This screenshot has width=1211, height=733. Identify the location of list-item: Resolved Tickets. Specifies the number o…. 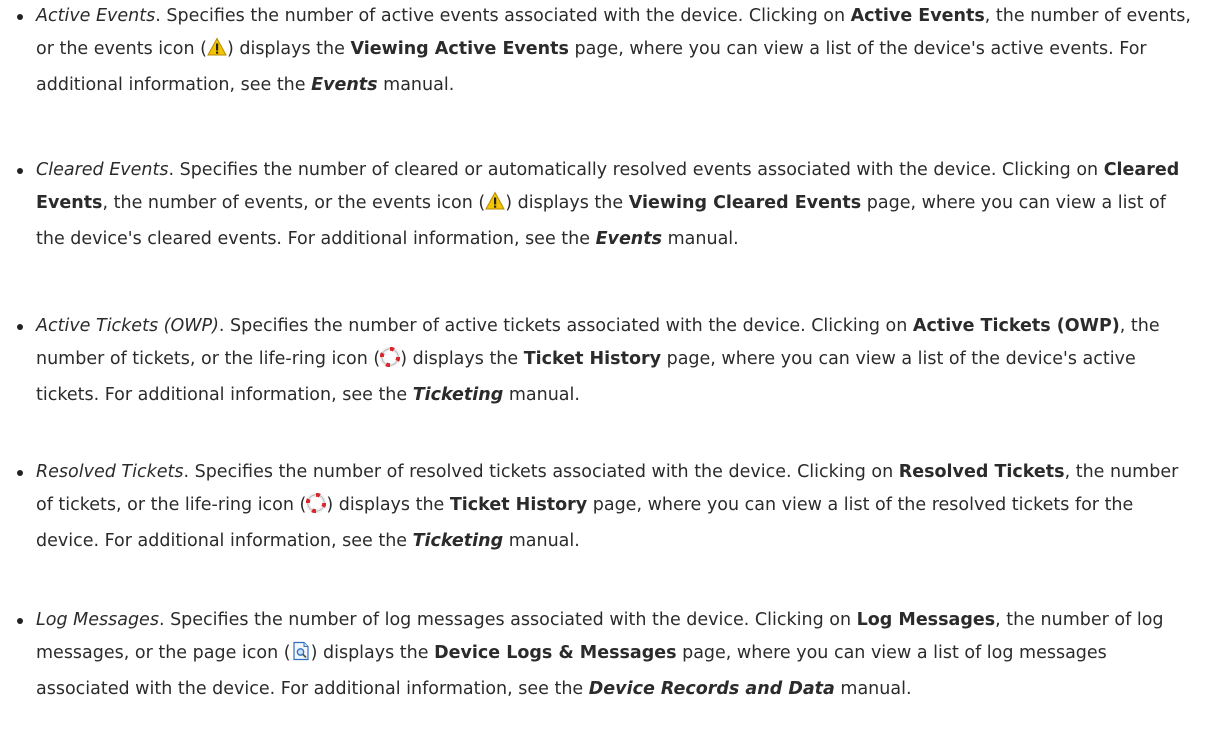
(600, 507).